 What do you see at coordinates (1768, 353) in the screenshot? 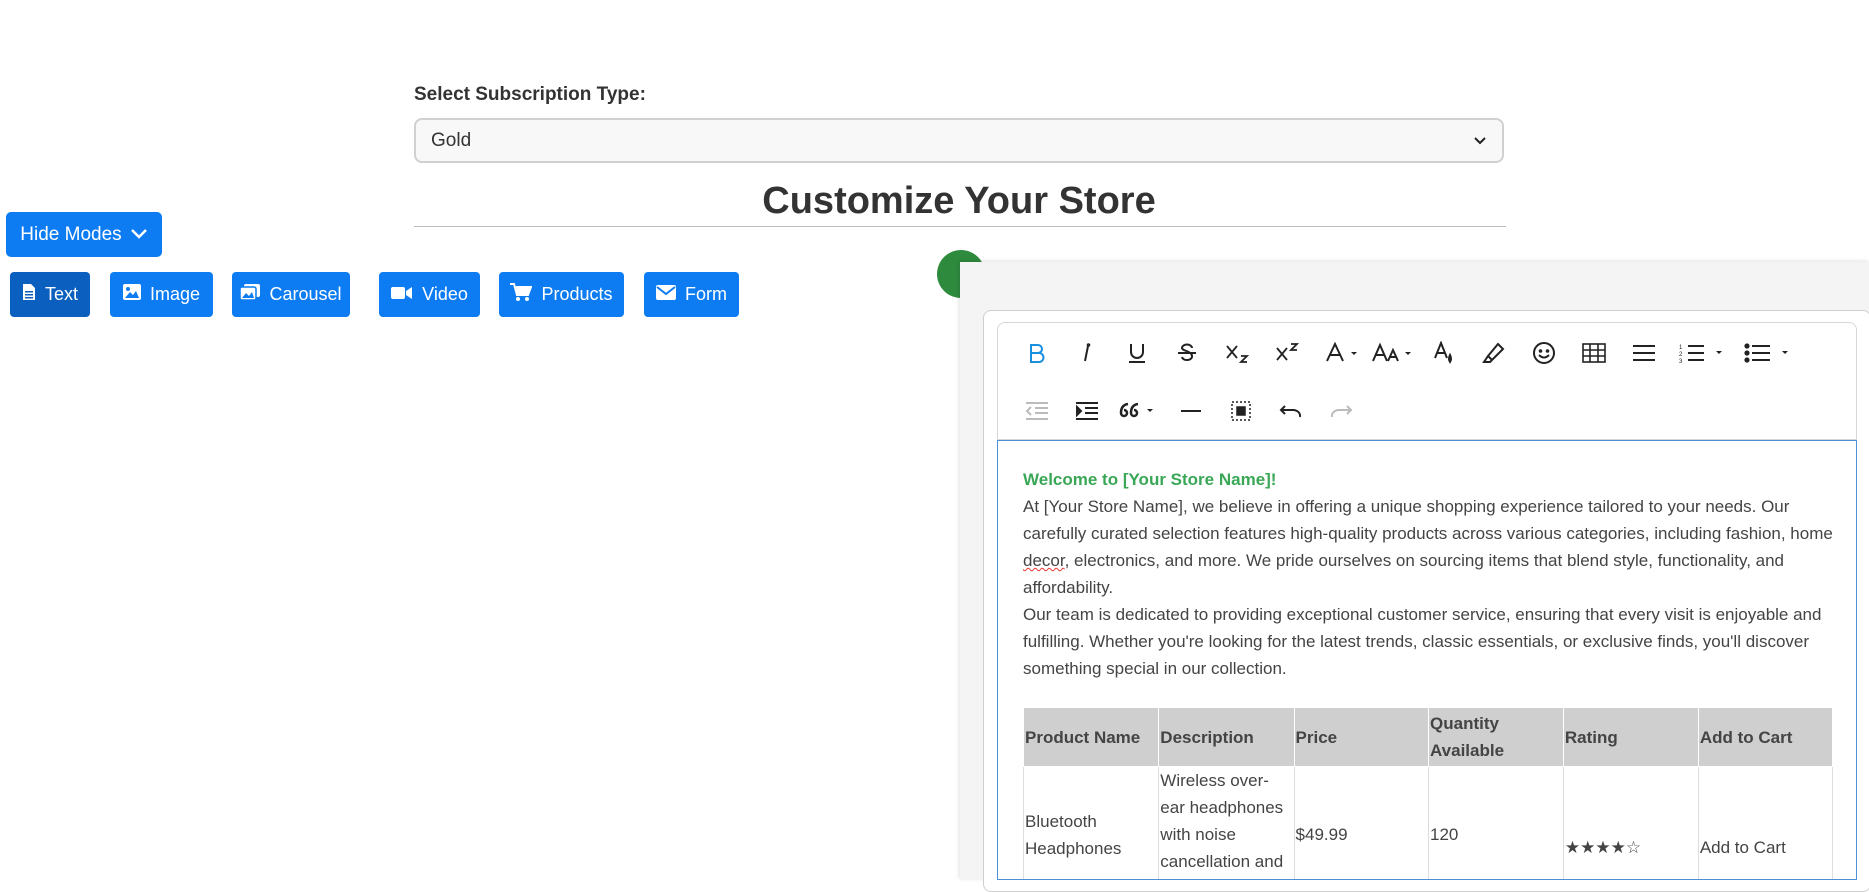
I see `unordered-list-icon` at bounding box center [1768, 353].